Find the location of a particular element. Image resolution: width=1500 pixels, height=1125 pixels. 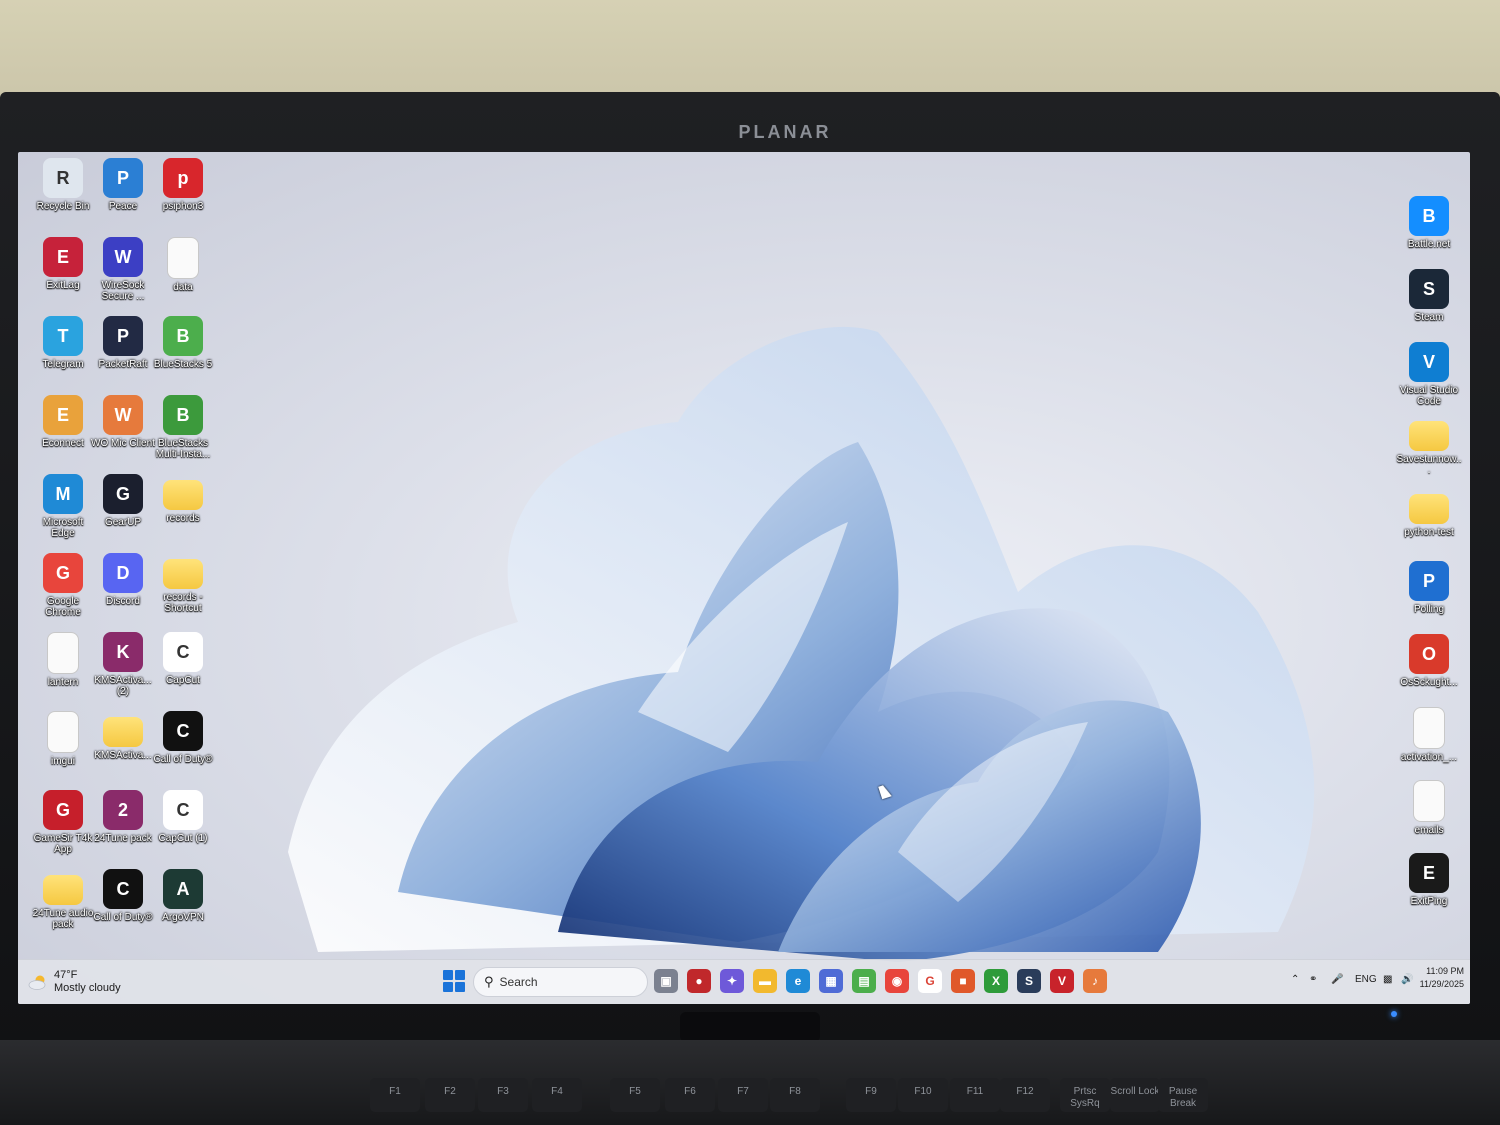

desktop-shortcut-label: KMSActiva... (2) is located at coordinates (123, 686).